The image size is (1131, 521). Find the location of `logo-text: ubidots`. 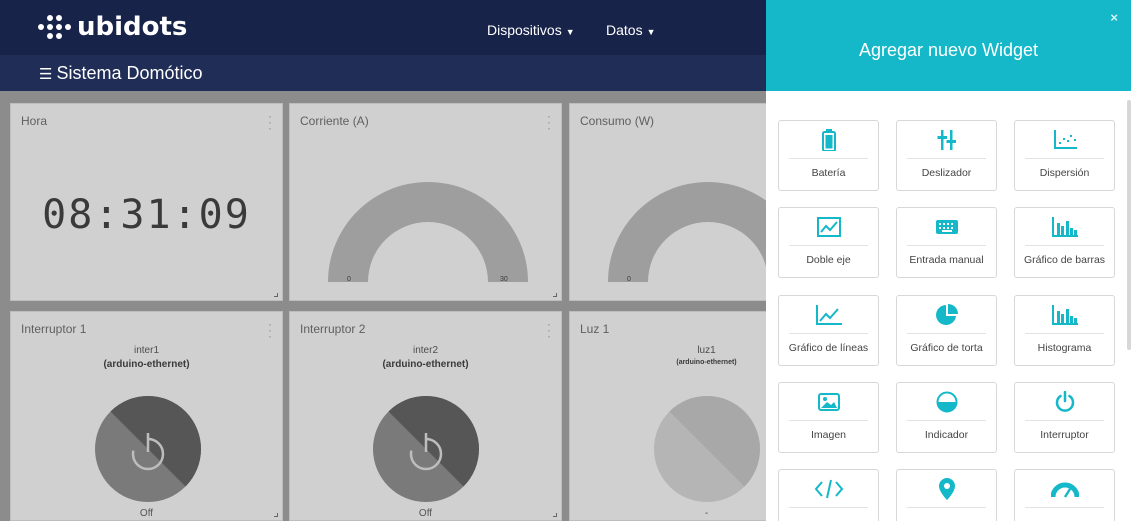

logo-text: ubidots is located at coordinates (132, 27).